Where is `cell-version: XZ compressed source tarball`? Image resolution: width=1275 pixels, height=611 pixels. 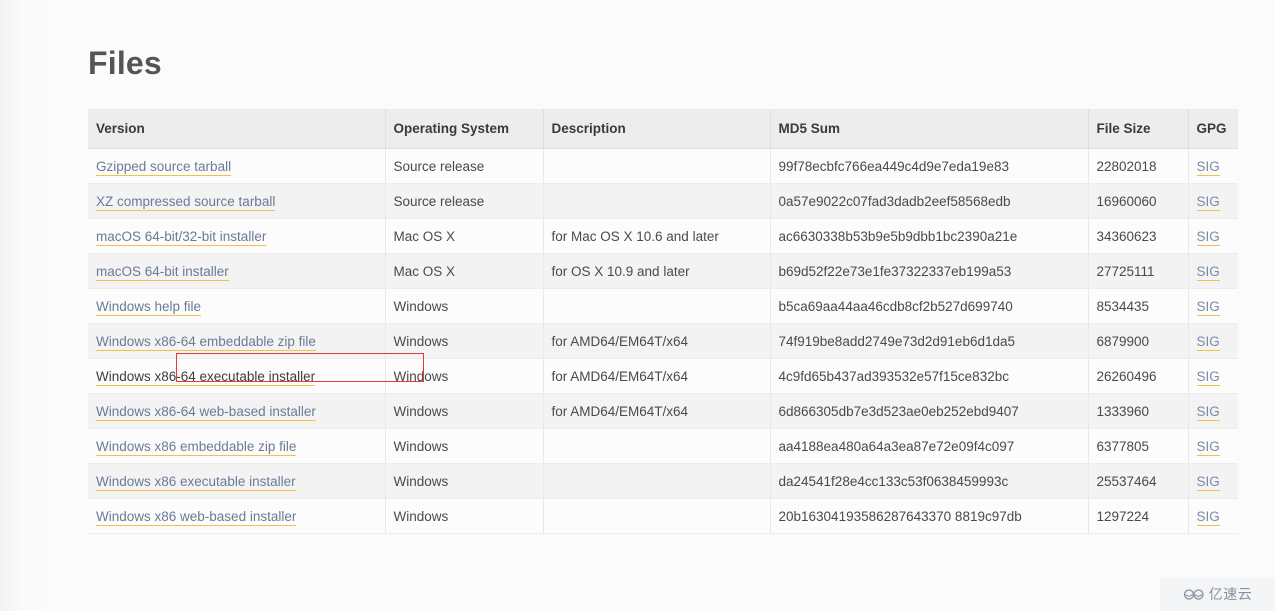 cell-version: XZ compressed source tarball is located at coordinates (237, 201).